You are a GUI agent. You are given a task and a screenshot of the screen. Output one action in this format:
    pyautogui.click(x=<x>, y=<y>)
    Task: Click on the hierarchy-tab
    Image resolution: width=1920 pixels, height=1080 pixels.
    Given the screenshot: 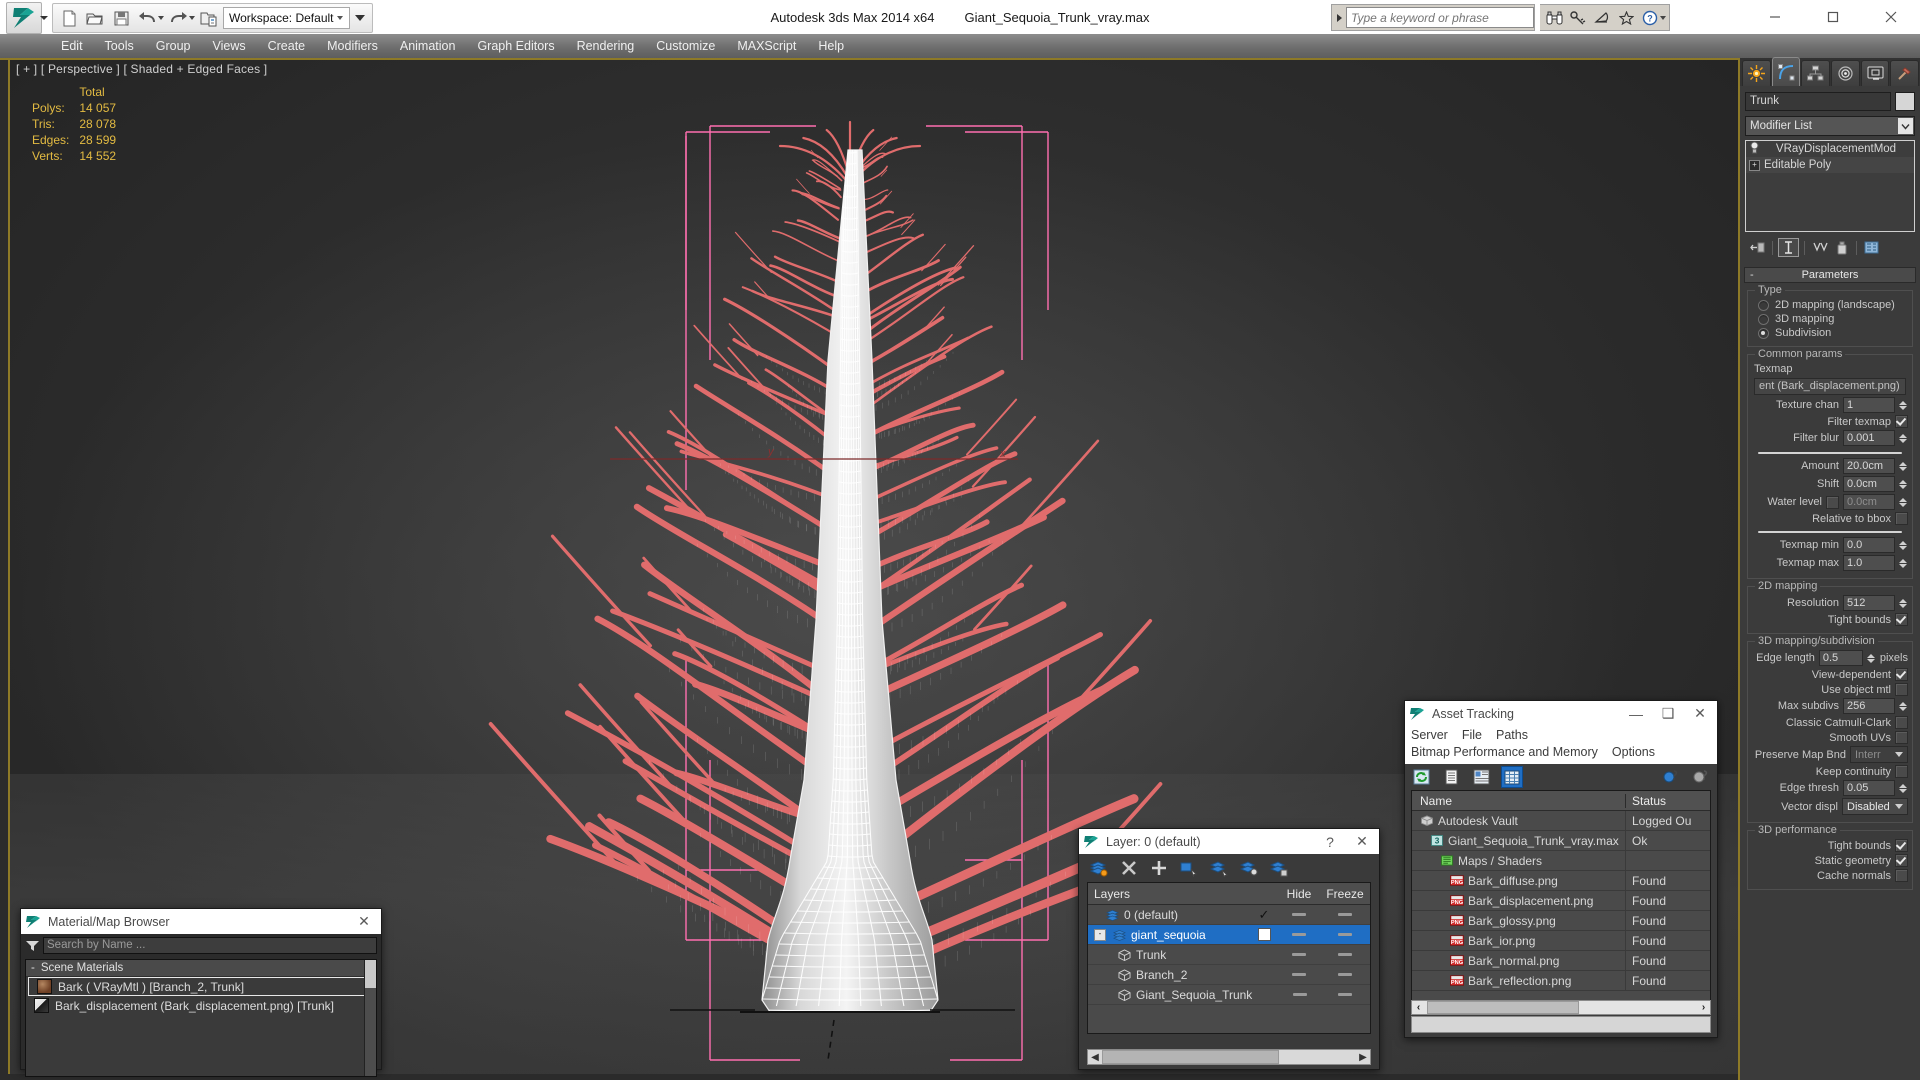 What is the action you would take?
    pyautogui.click(x=1816, y=73)
    